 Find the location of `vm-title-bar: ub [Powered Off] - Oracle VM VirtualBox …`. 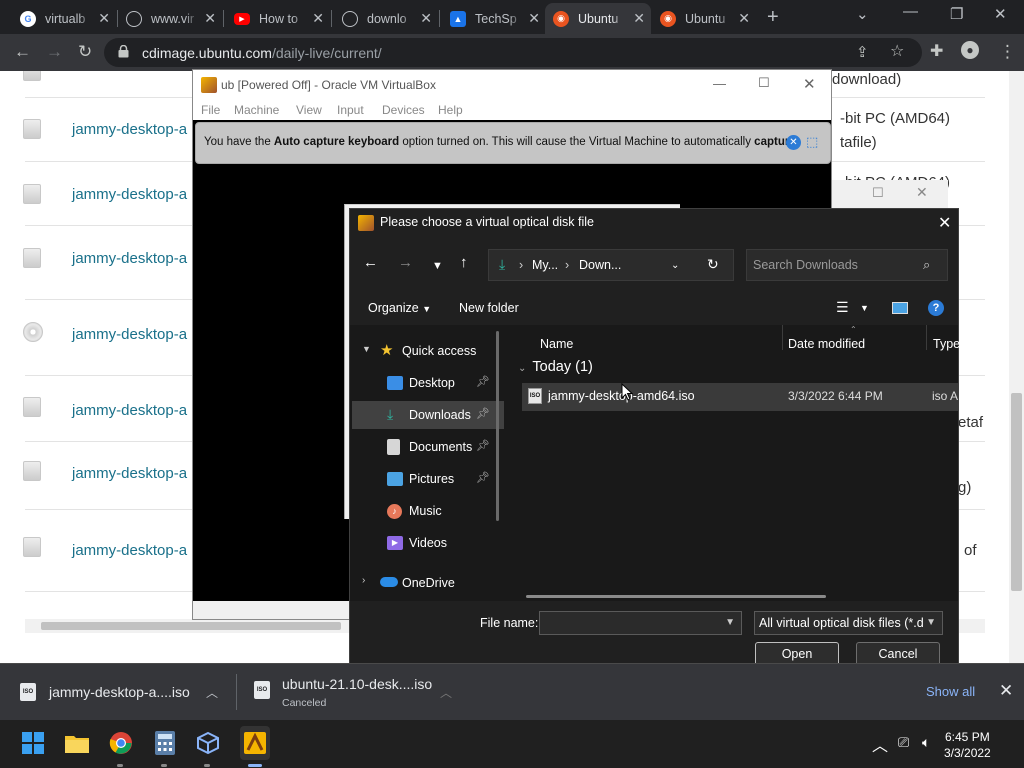

vm-title-bar: ub [Powered Off] - Oracle VM VirtualBox … is located at coordinates (512, 85).